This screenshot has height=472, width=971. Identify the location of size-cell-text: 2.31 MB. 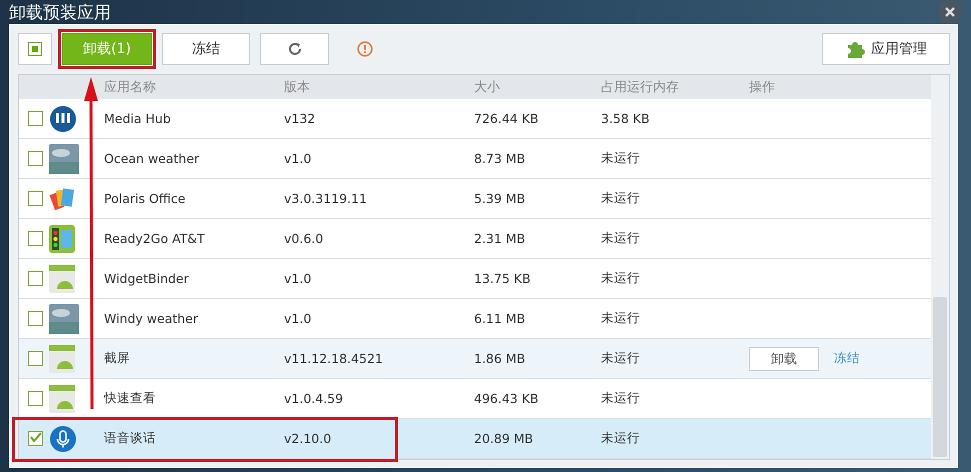
(500, 238).